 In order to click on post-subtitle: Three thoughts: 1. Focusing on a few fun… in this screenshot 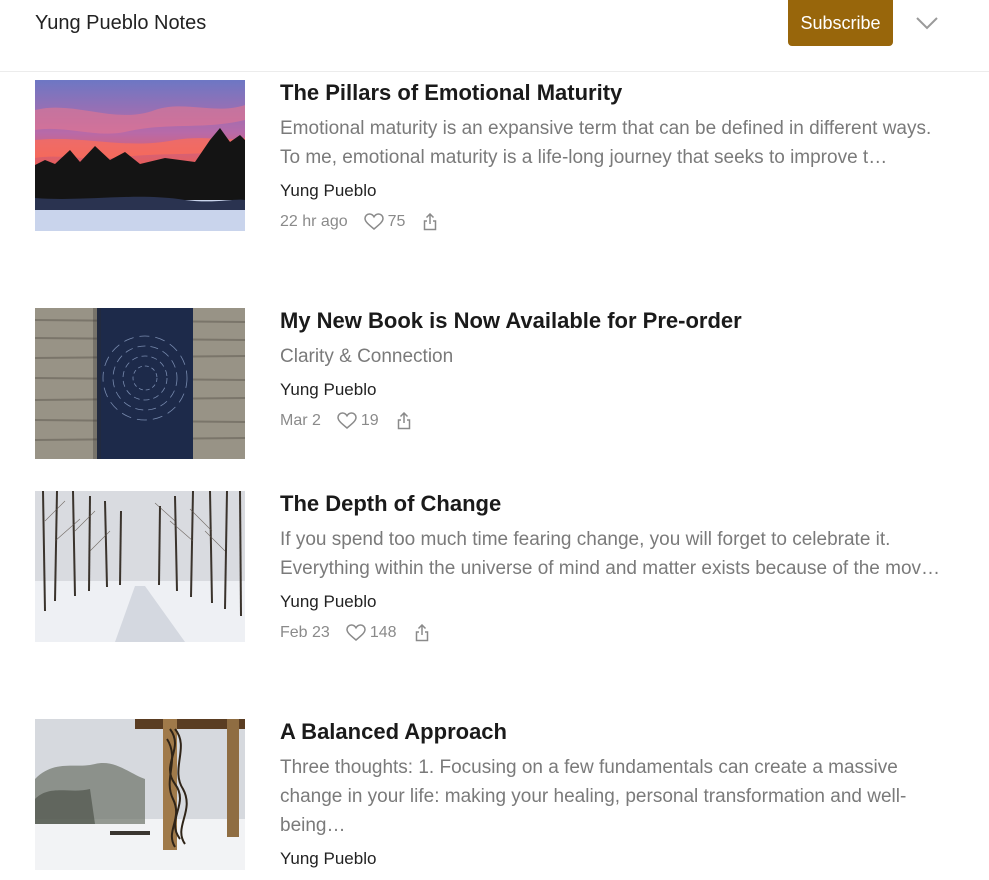, I will do `click(615, 796)`.